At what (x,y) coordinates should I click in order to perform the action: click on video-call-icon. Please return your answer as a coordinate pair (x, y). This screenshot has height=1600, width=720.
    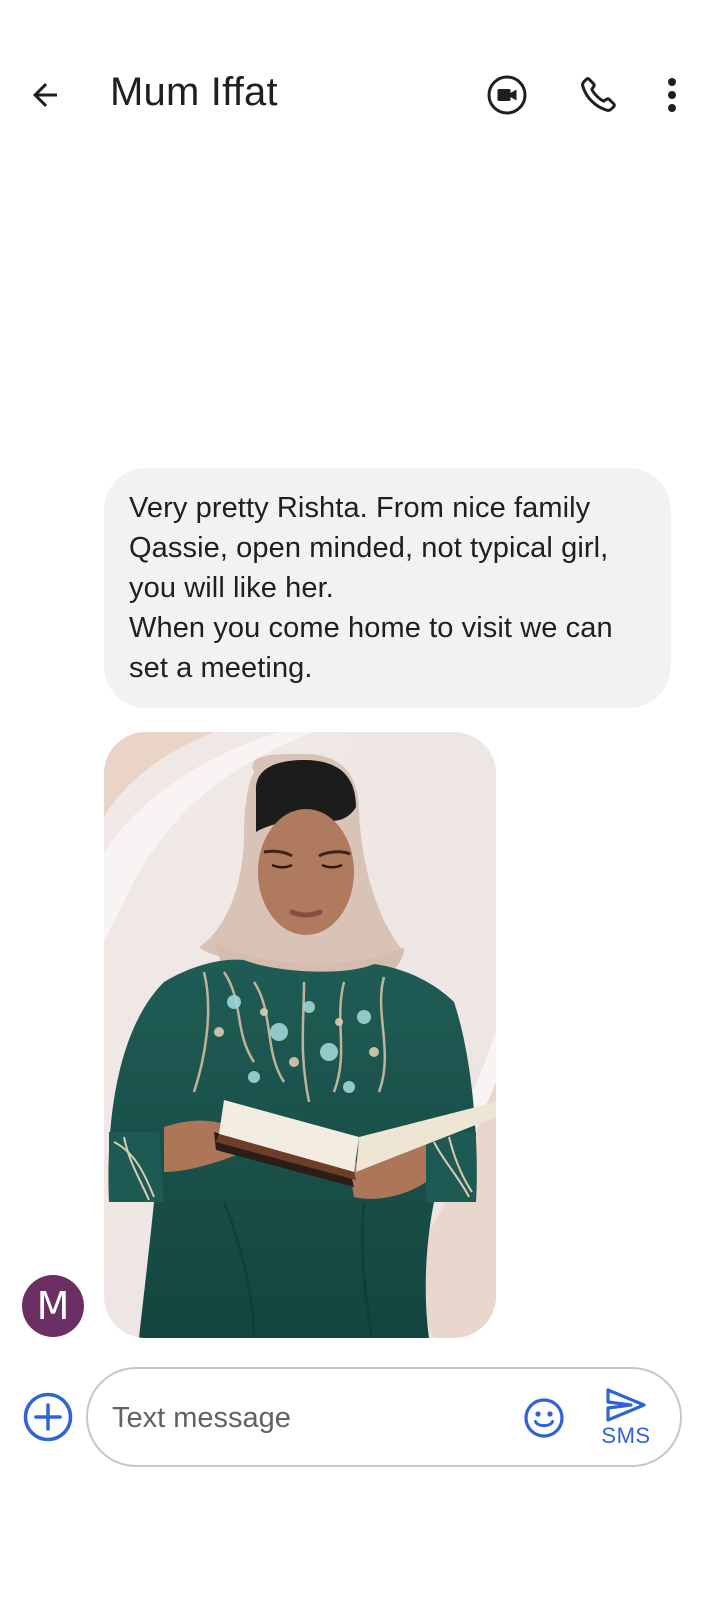
    Looking at the image, I should click on (507, 95).